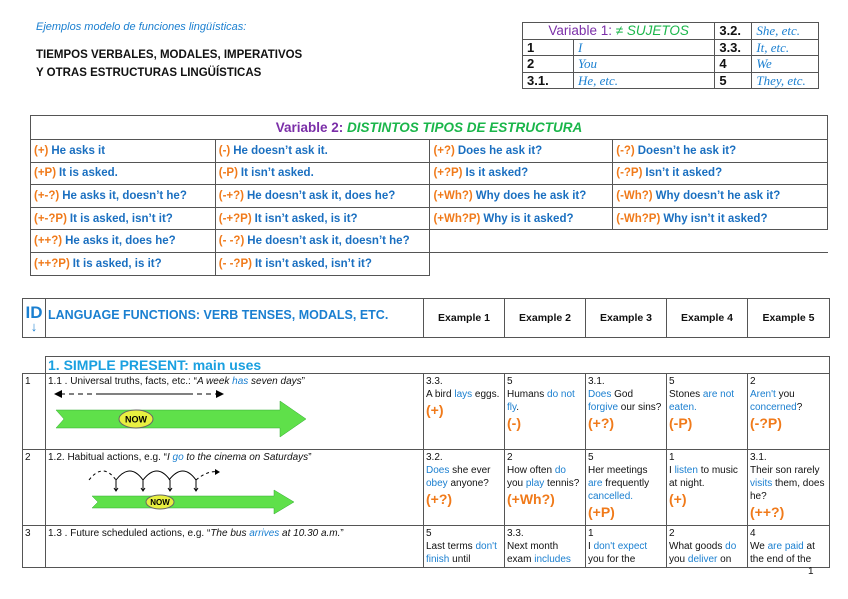 The width and height of the screenshot is (848, 599). I want to click on arrow-down-icon: ↓, so click(34, 326).